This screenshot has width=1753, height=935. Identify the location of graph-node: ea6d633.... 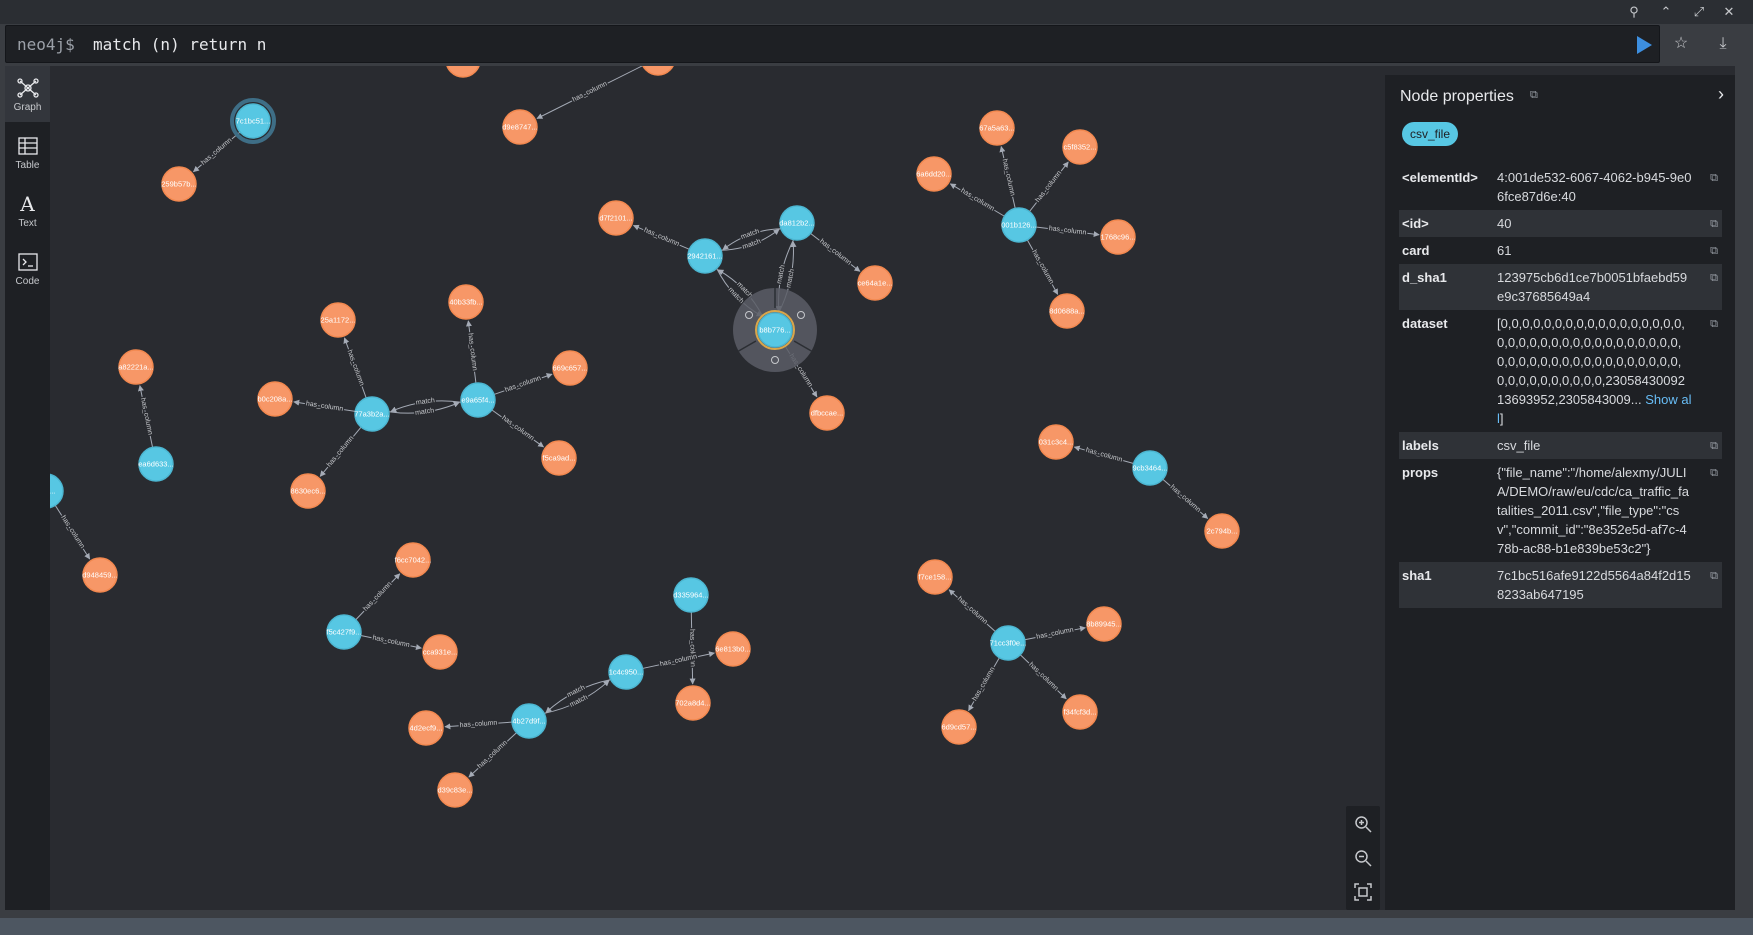
(156, 464).